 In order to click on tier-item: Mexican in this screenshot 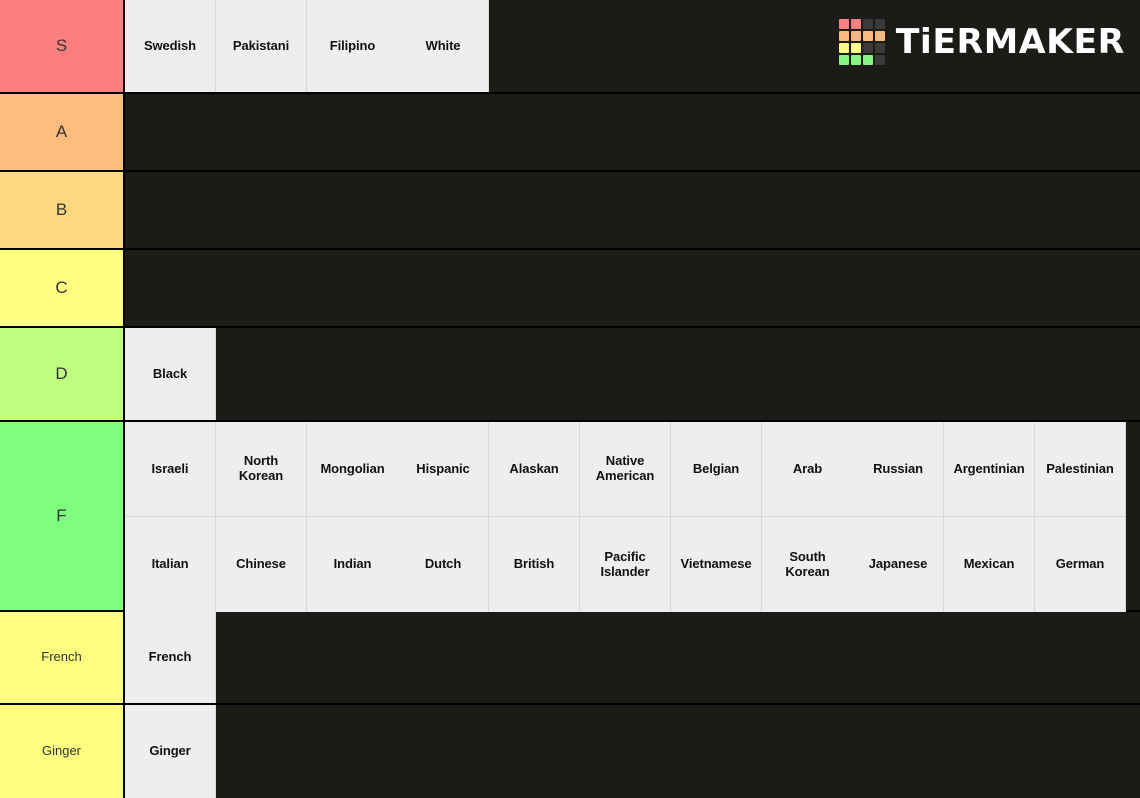, I will do `click(989, 564)`.